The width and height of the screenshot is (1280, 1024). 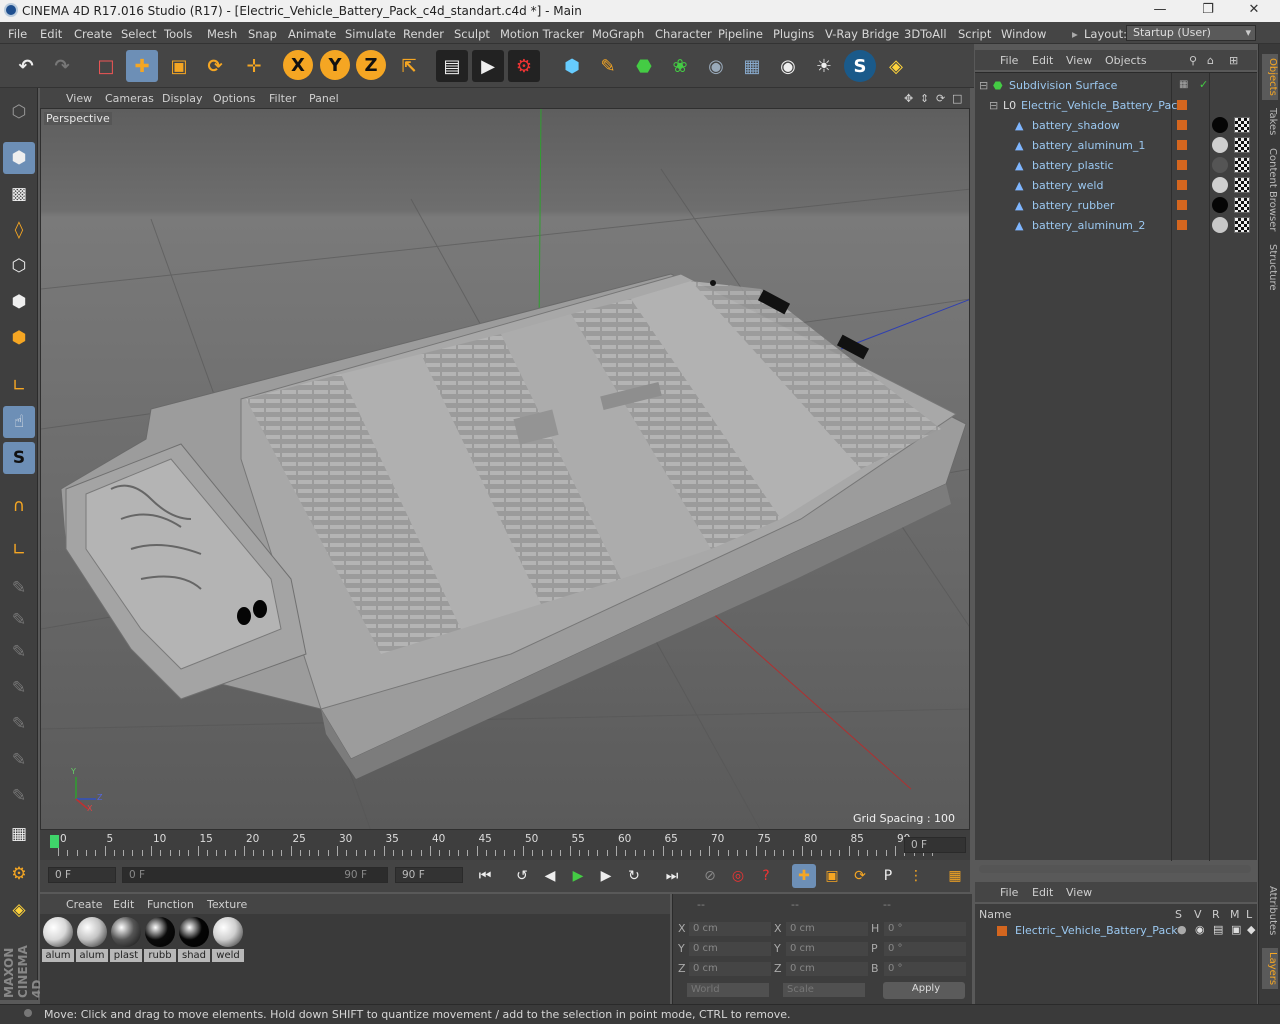 I want to click on tweak-mode-icon: ☝, so click(x=19, y=422).